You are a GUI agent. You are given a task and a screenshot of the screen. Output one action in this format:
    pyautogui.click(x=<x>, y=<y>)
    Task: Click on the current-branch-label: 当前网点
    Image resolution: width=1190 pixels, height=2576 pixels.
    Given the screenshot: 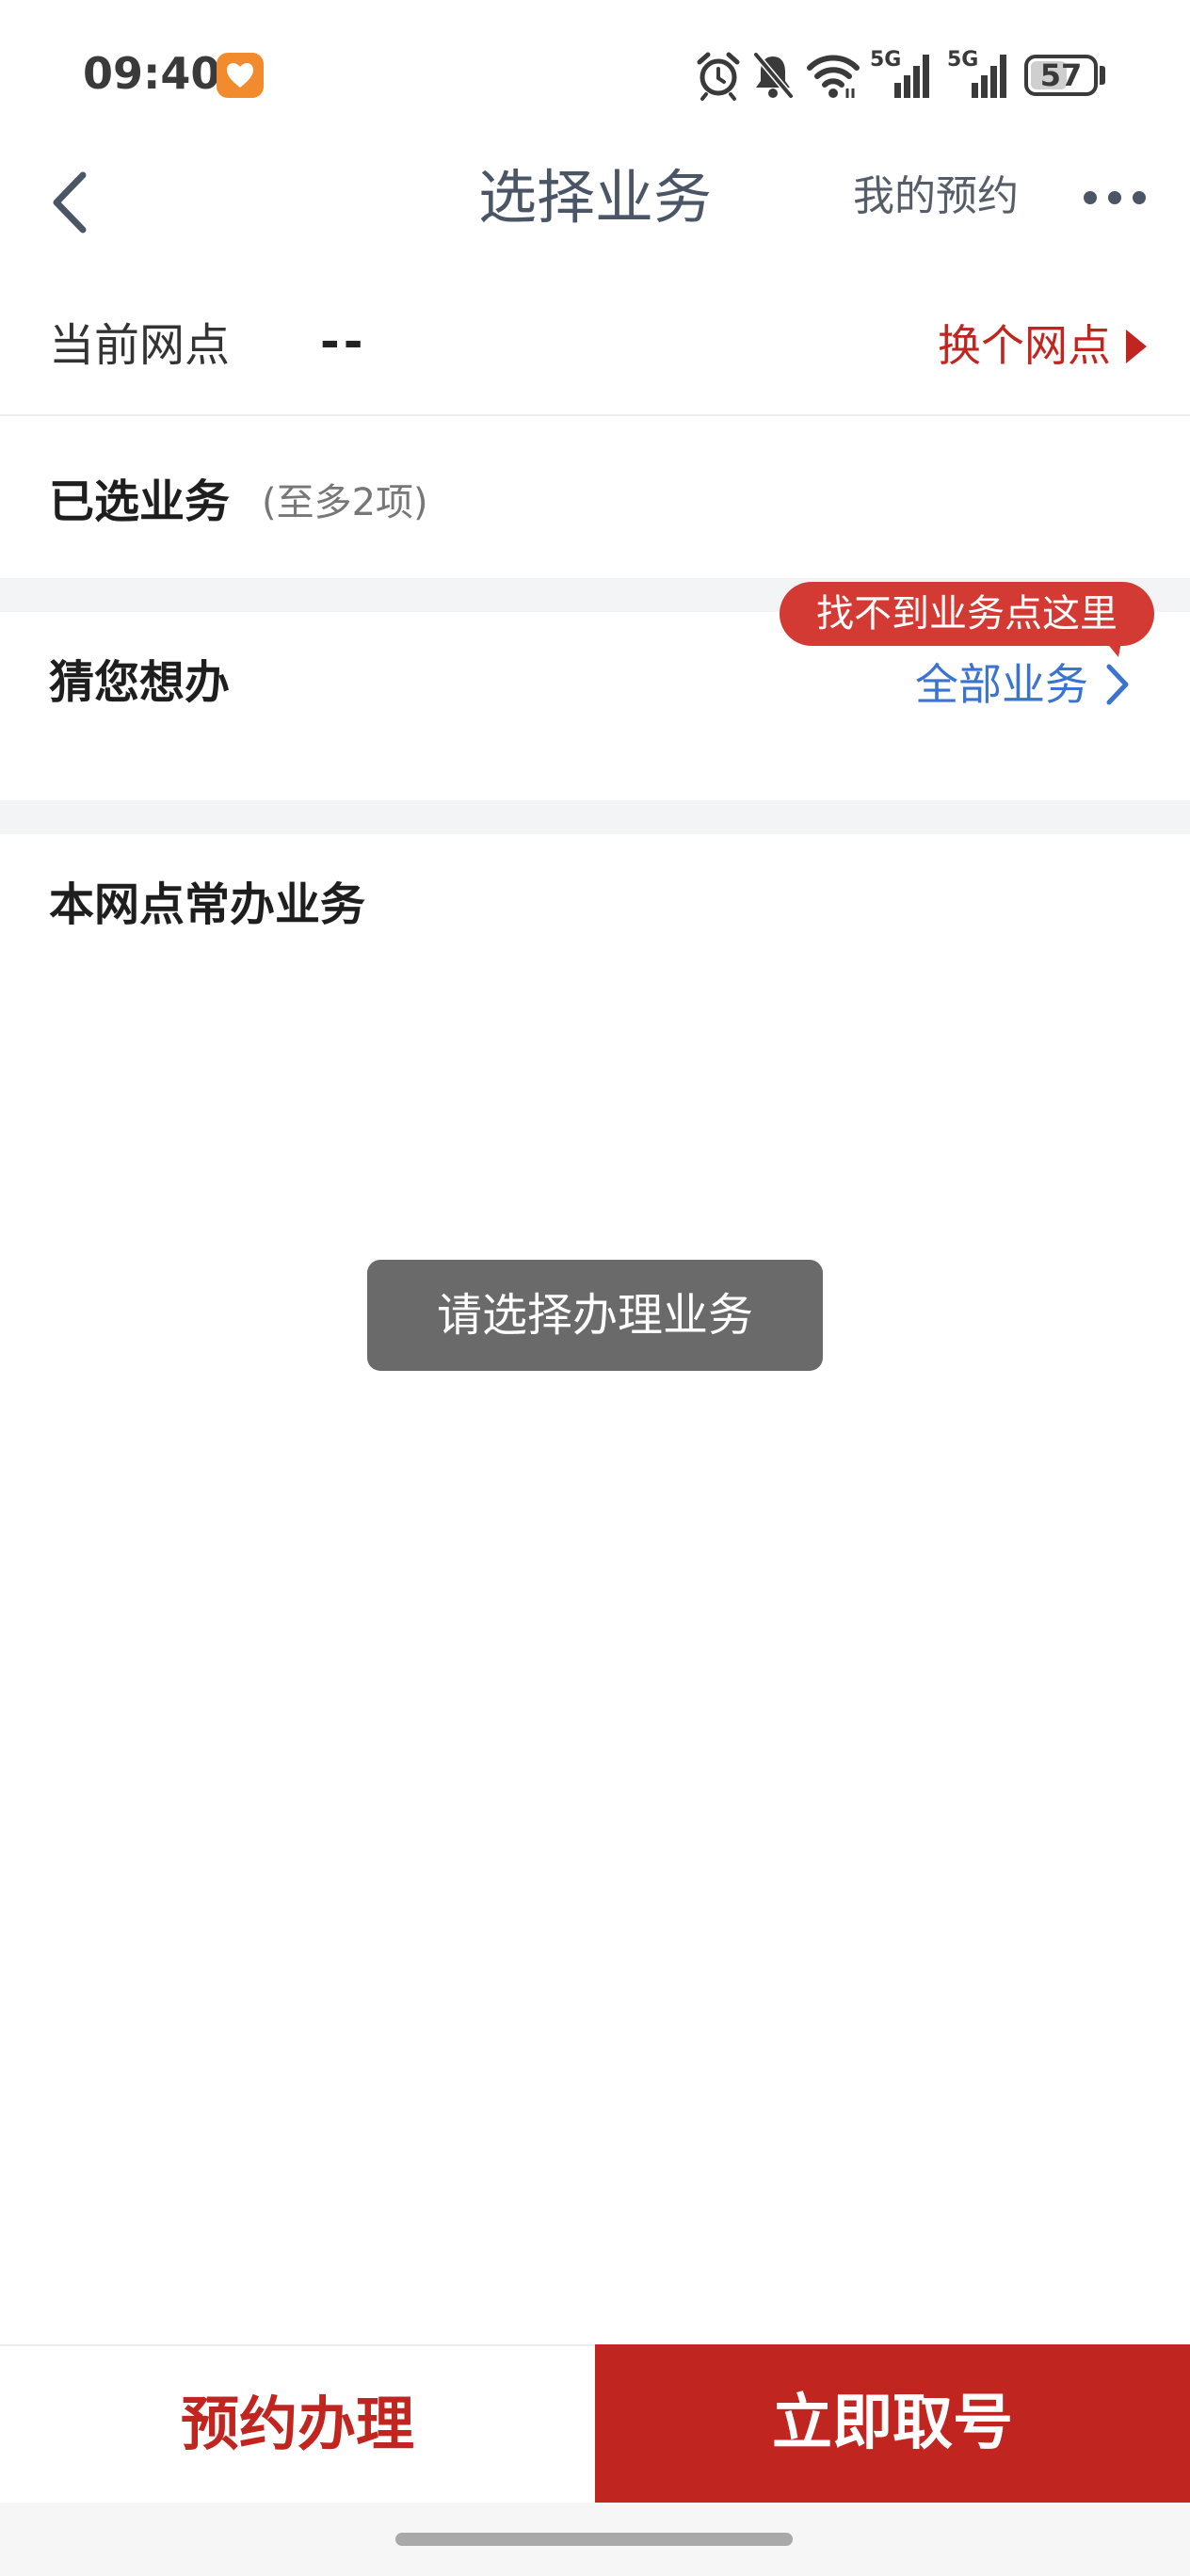 What is the action you would take?
    pyautogui.click(x=140, y=345)
    